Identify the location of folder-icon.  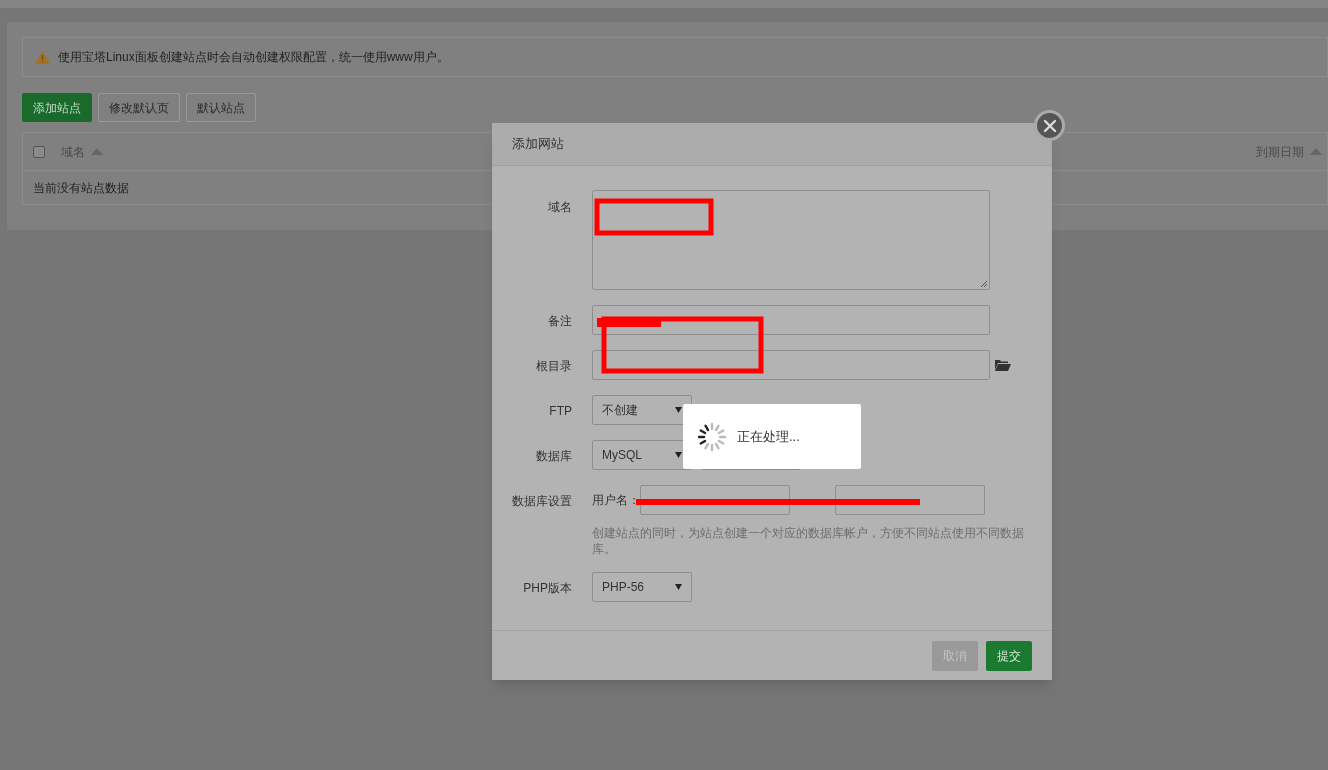
(1003, 365).